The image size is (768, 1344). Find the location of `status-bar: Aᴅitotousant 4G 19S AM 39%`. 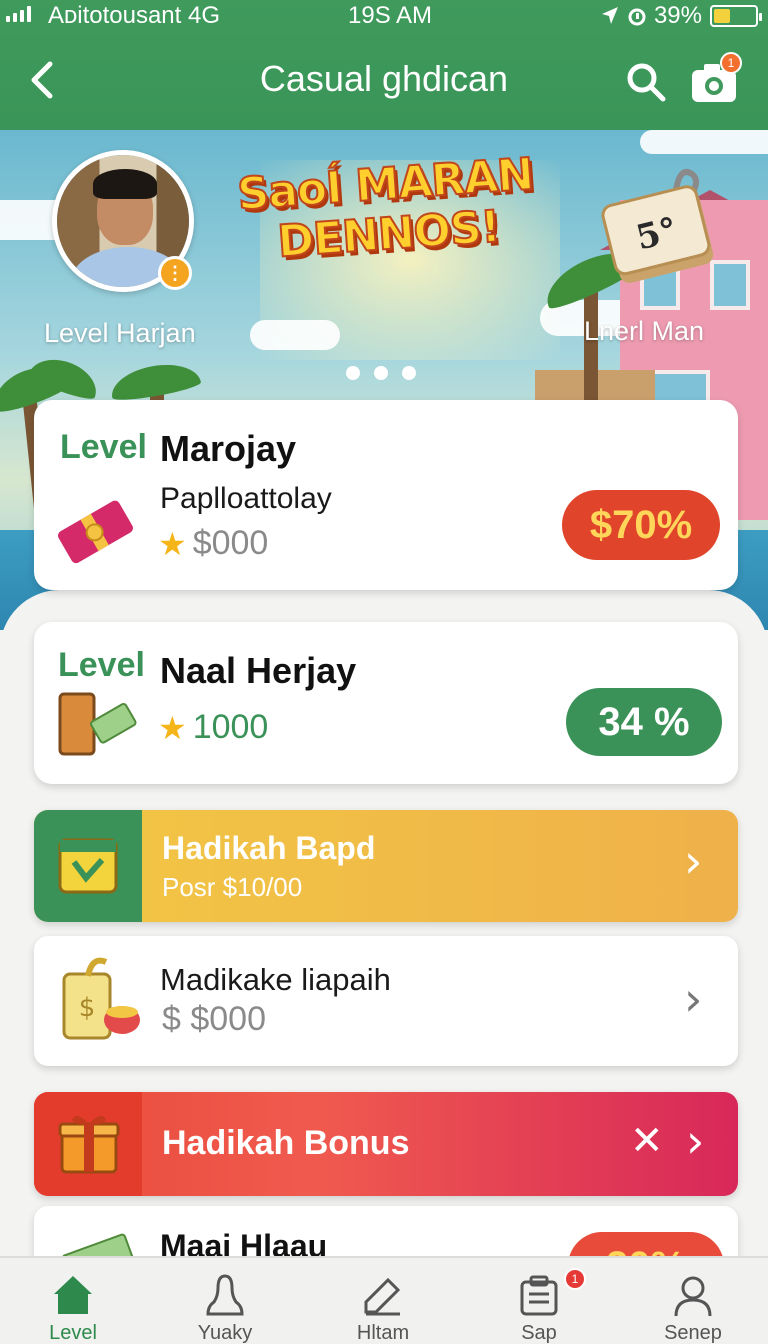

status-bar: Aᴅitotousant 4G 19S AM 39% is located at coordinates (384, 15).